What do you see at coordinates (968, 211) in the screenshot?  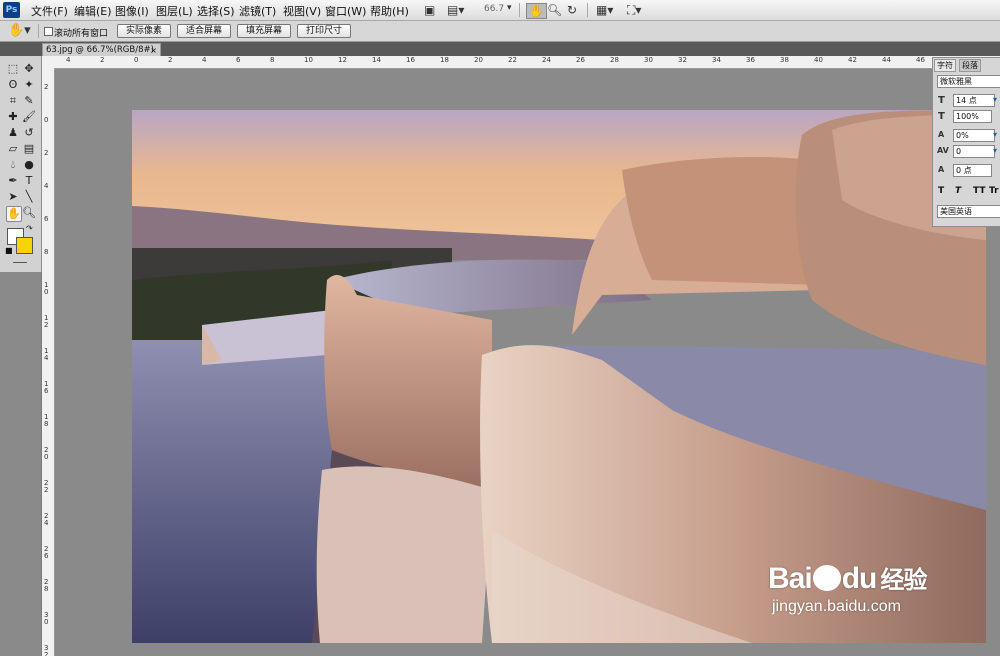 I see `language-select: 美国英语` at bounding box center [968, 211].